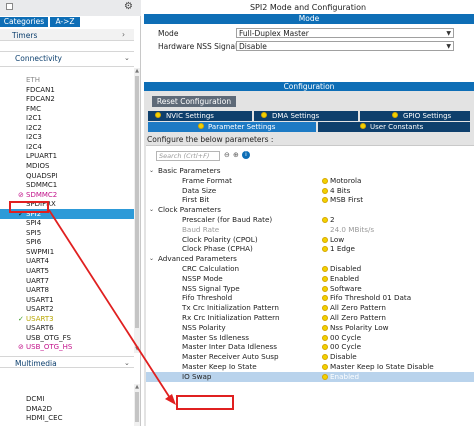 This screenshot has width=474, height=426. What do you see at coordinates (137, 349) in the screenshot?
I see `scroll-down-icon: ▼` at bounding box center [137, 349].